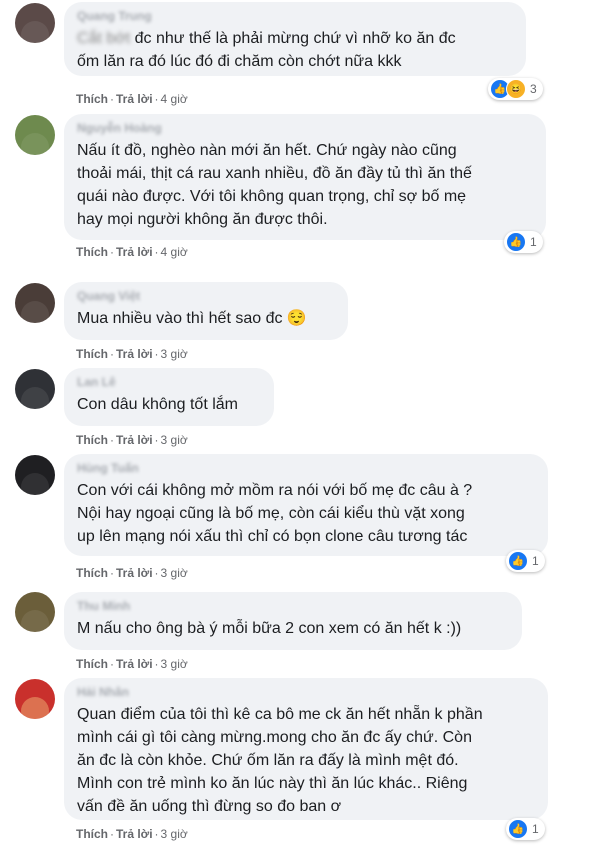 This screenshot has height=854, width=600. I want to click on blurred-mention: Cắt bớt, so click(104, 38).